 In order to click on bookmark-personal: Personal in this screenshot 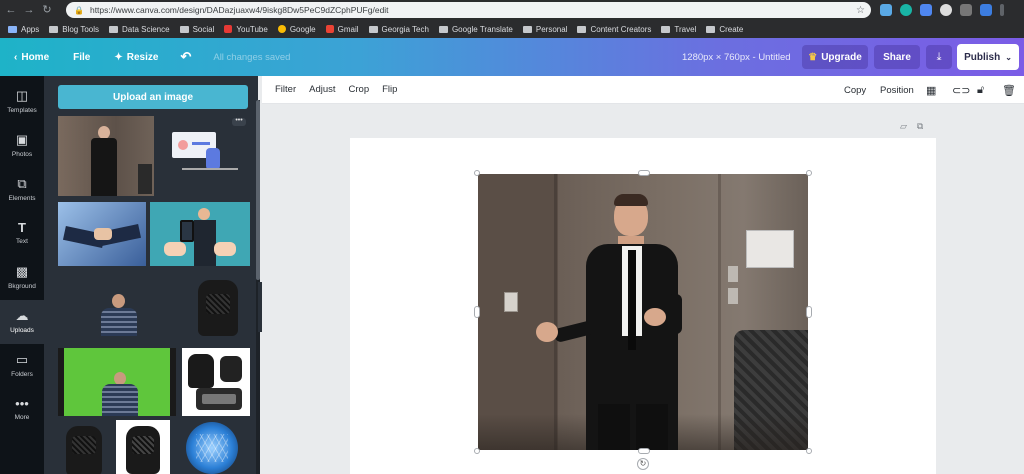, I will do `click(544, 29)`.